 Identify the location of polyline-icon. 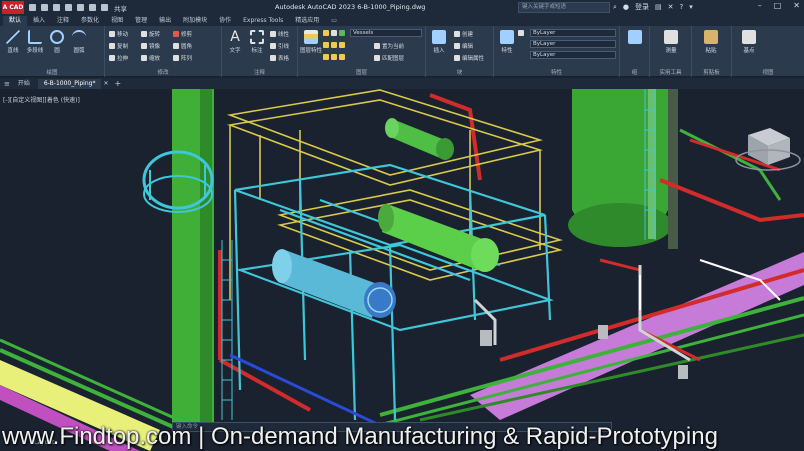
(35, 37).